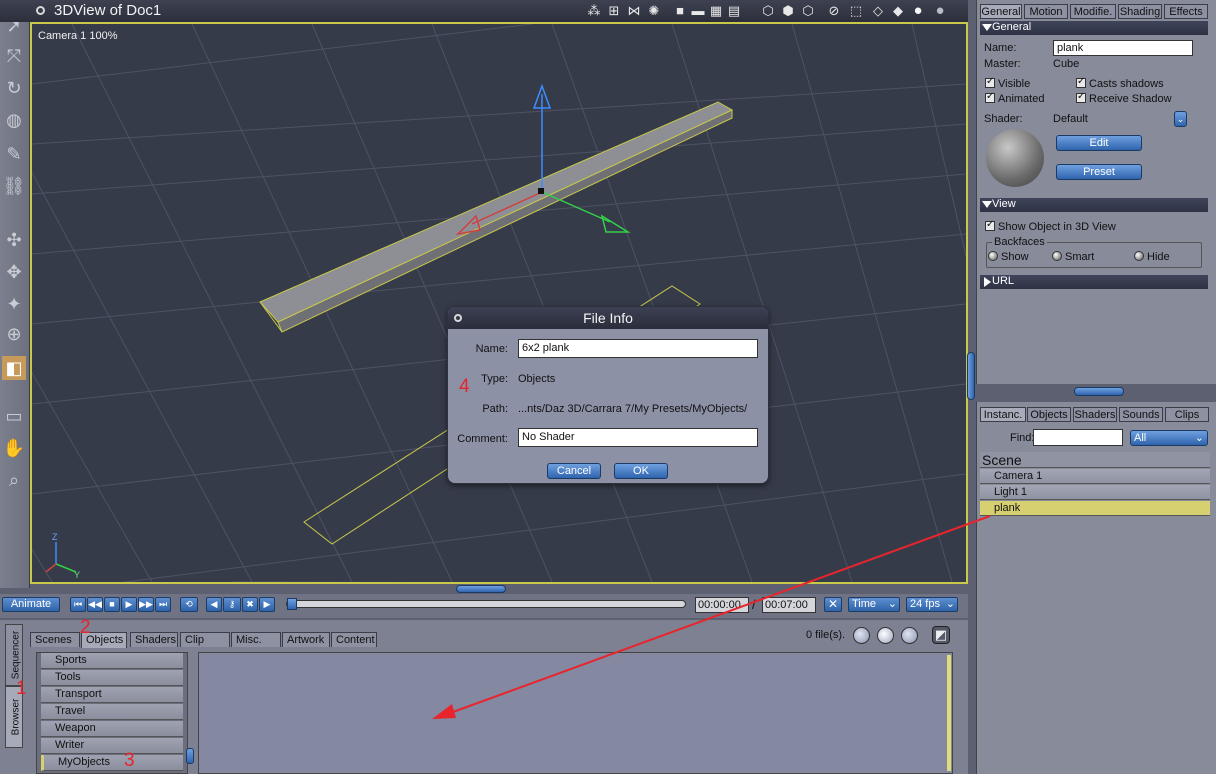 The image size is (1216, 774). What do you see at coordinates (129, 760) in the screenshot?
I see `annotation-3: 3` at bounding box center [129, 760].